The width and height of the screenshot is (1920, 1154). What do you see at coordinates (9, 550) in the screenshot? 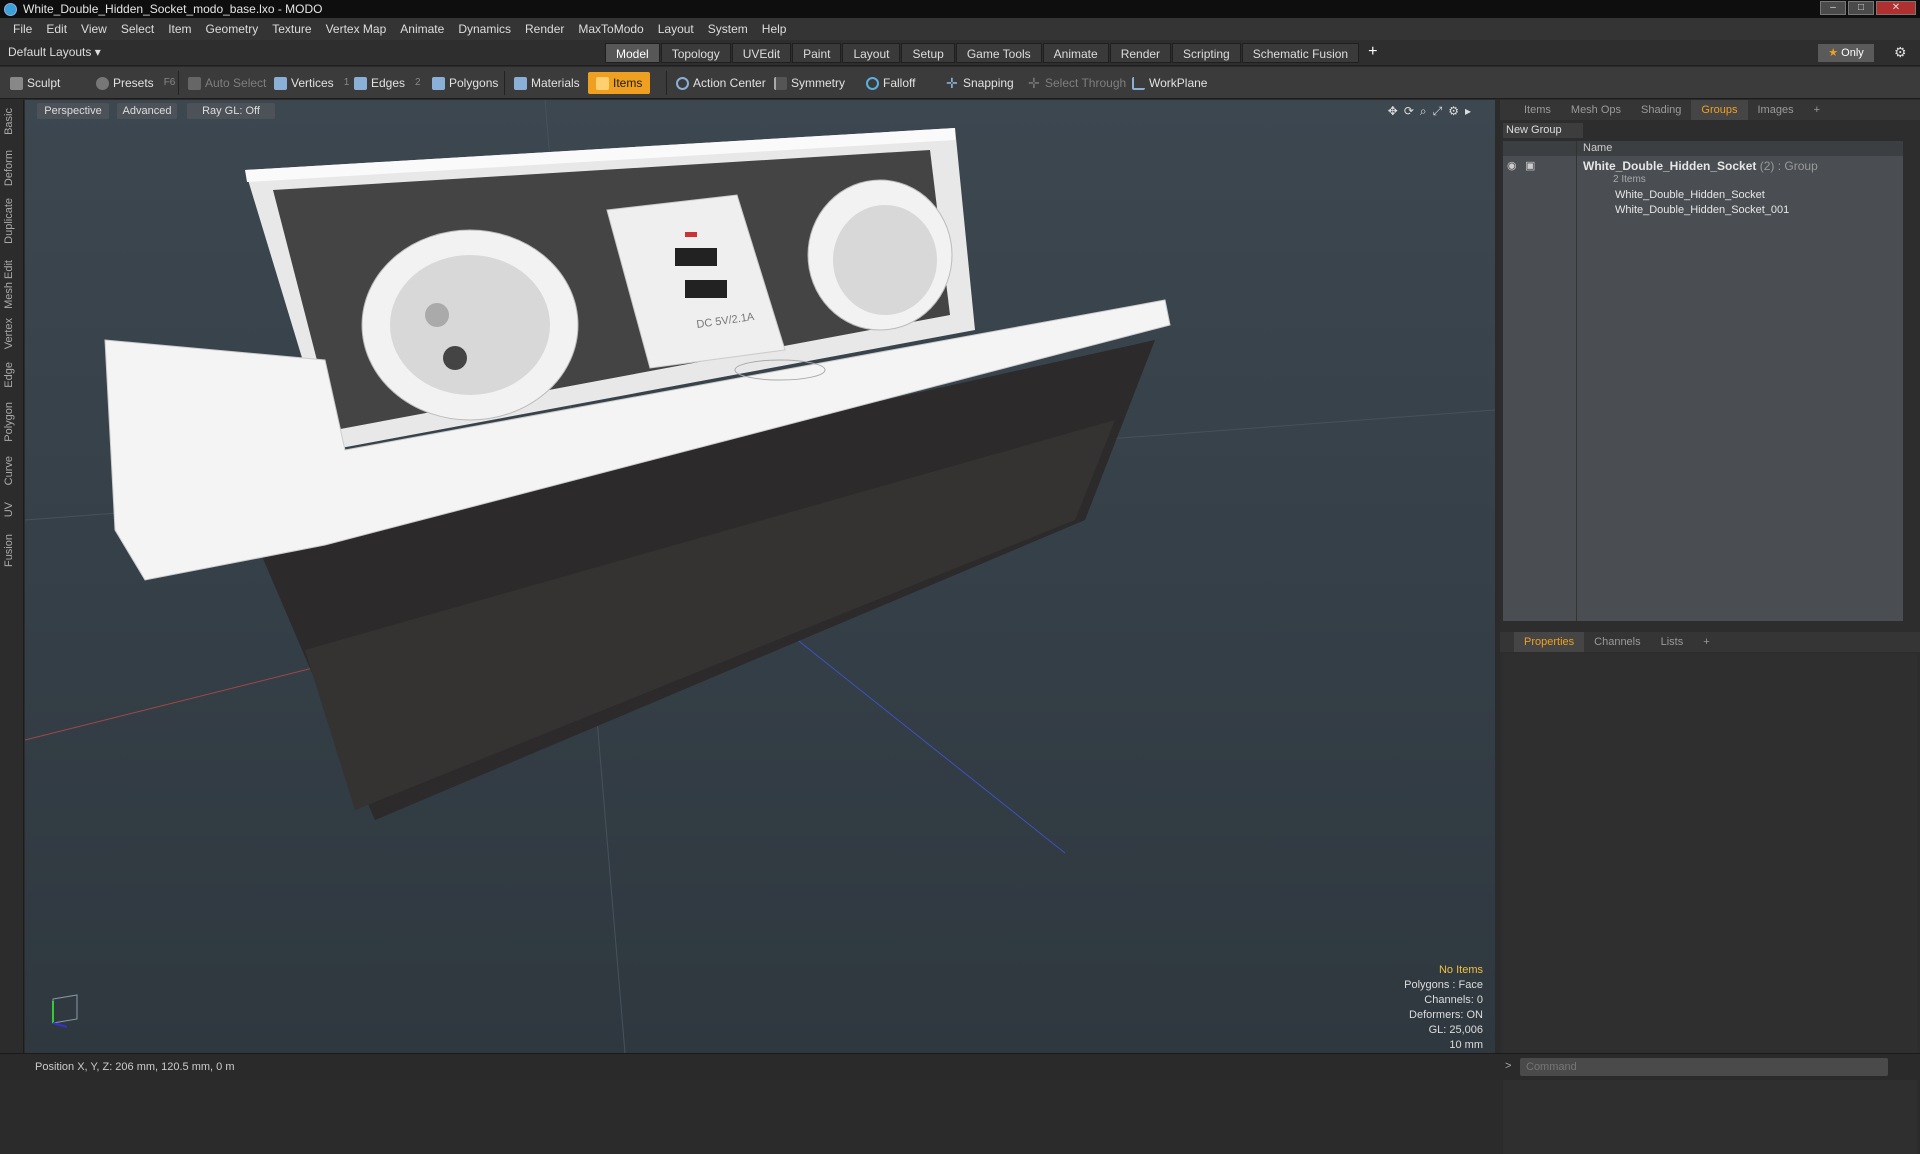
I see `vtab-fusion: Fusion` at bounding box center [9, 550].